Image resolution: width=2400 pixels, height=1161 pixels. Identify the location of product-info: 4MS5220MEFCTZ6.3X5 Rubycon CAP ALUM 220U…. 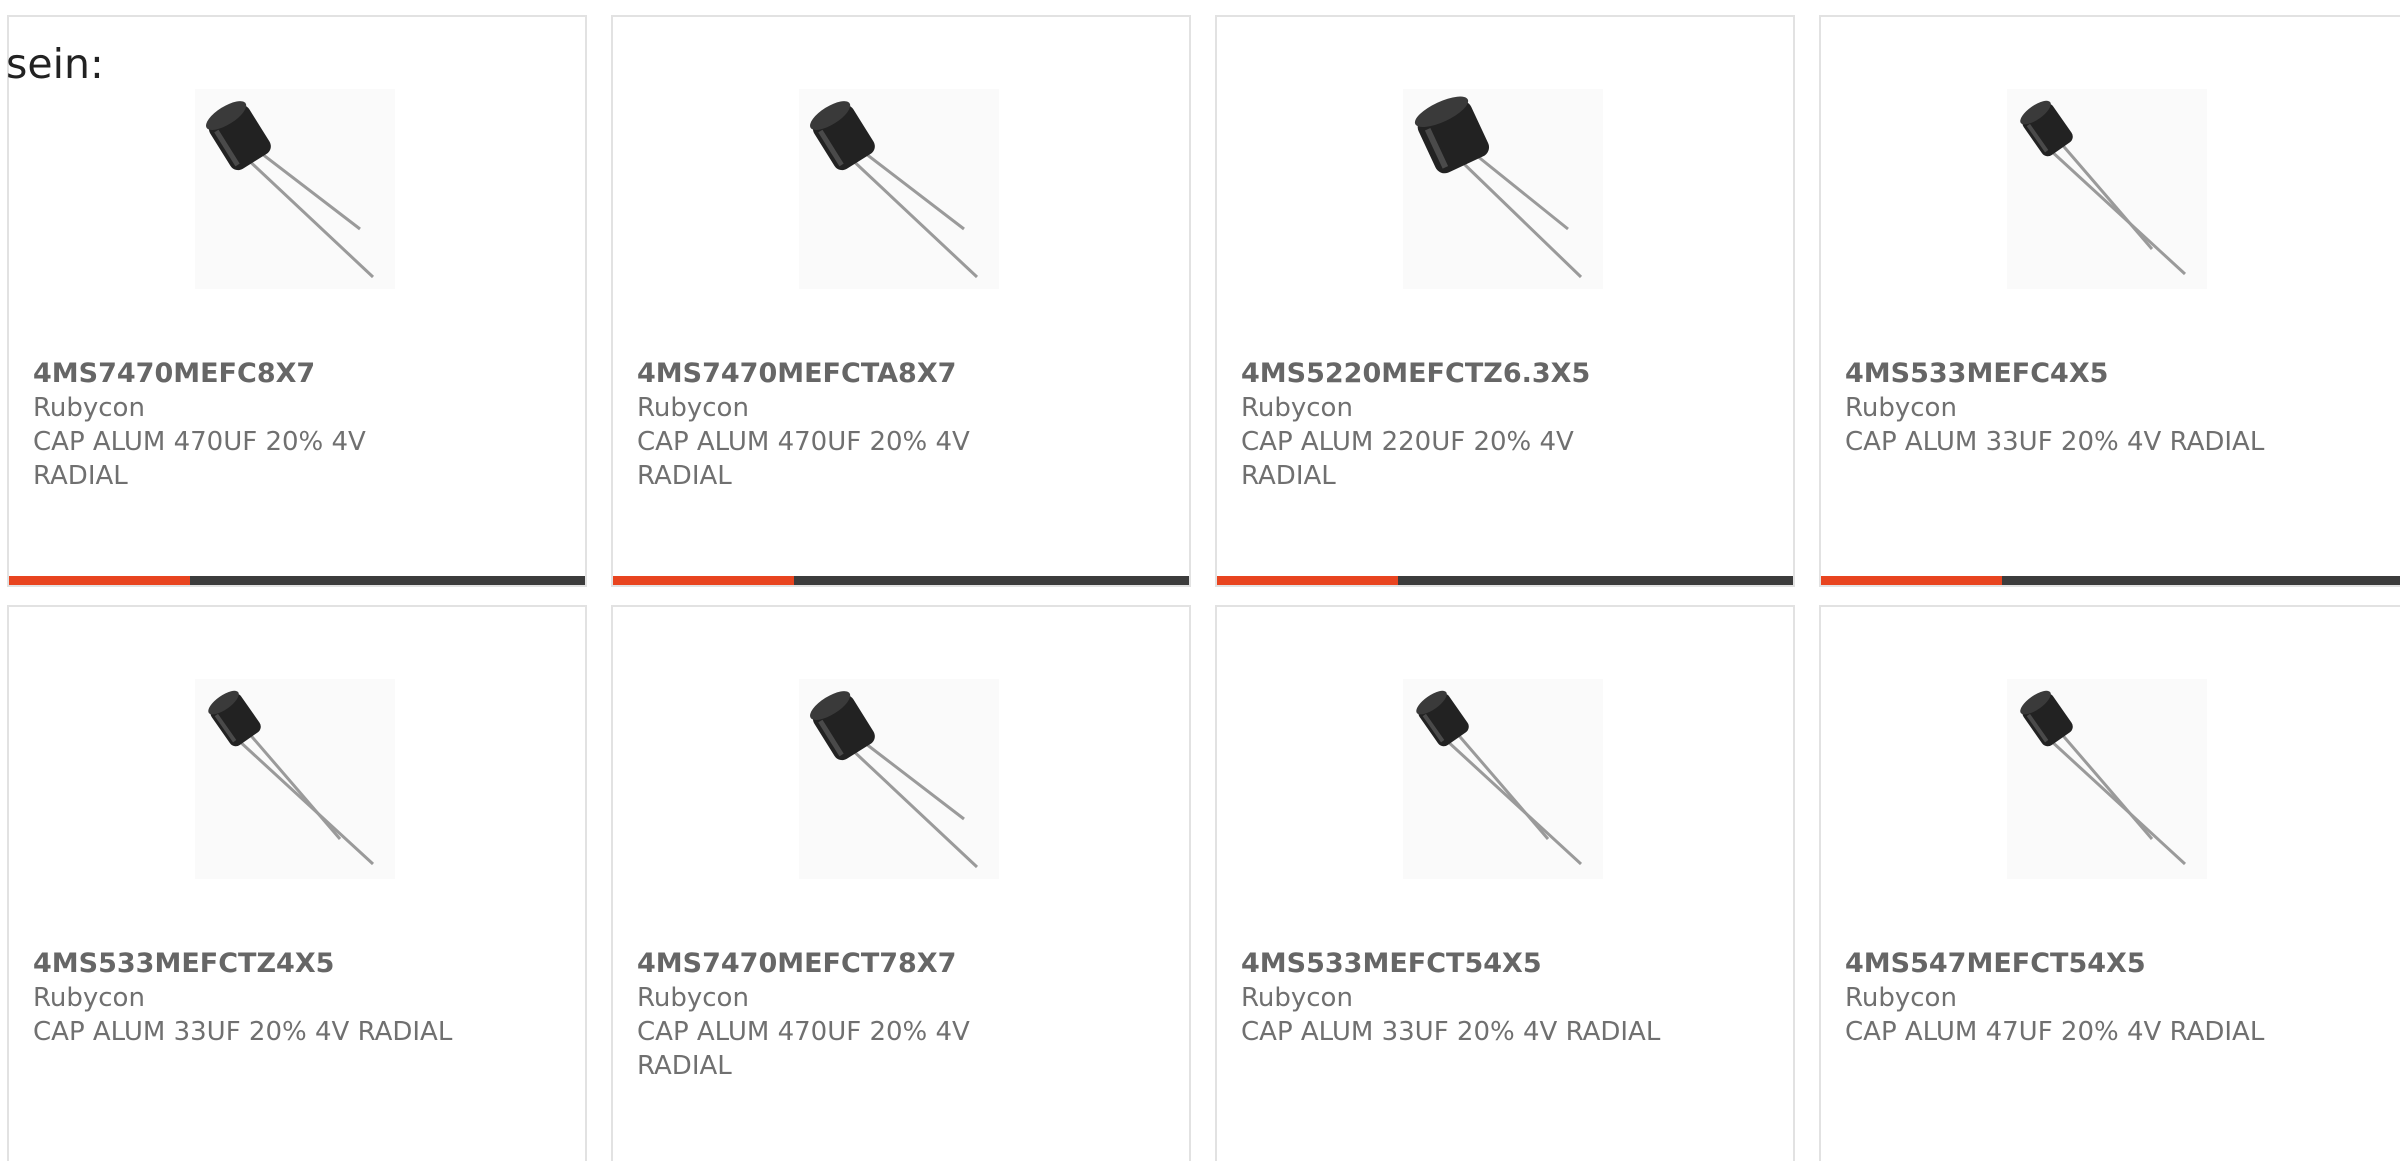
(1487, 425).